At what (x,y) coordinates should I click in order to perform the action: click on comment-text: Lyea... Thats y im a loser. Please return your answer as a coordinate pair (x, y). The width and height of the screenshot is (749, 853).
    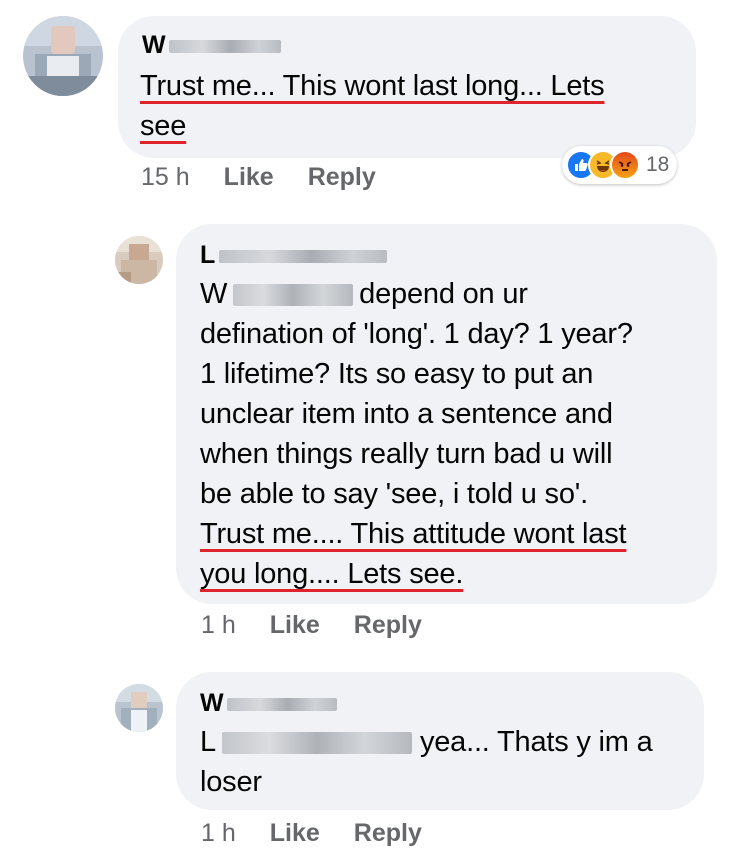
    Looking at the image, I should click on (450, 762).